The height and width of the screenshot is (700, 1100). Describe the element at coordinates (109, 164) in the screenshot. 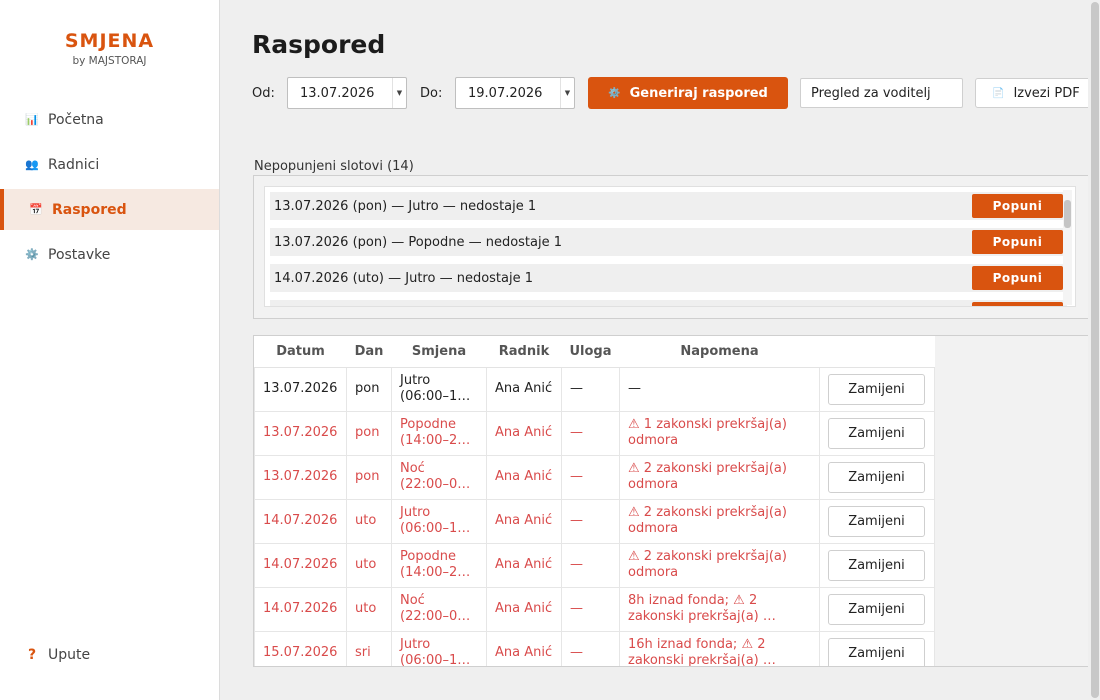

I see `sidebar-item-radnici: 👥 Radnici` at that location.